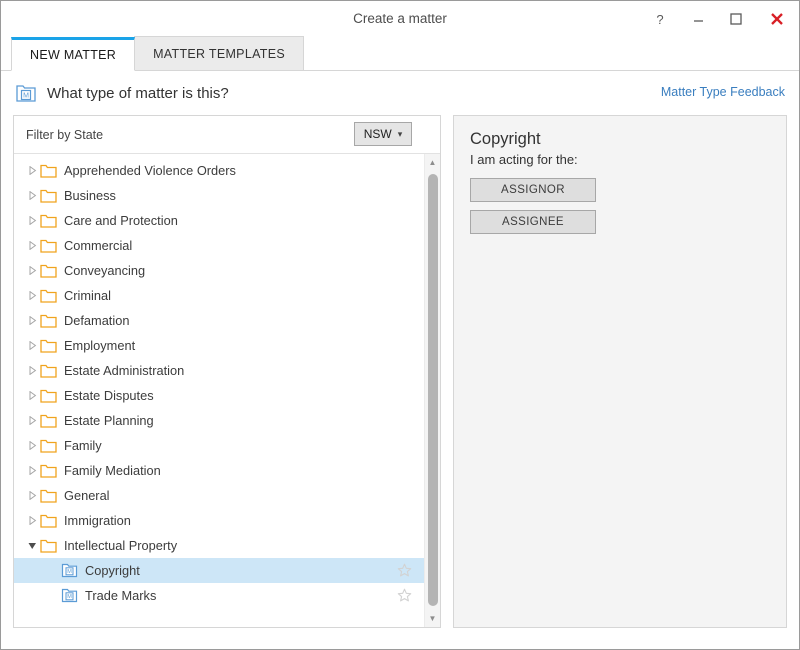 This screenshot has width=800, height=650. Describe the element at coordinates (87, 295) in the screenshot. I see `tree-item-label: Criminal` at that location.